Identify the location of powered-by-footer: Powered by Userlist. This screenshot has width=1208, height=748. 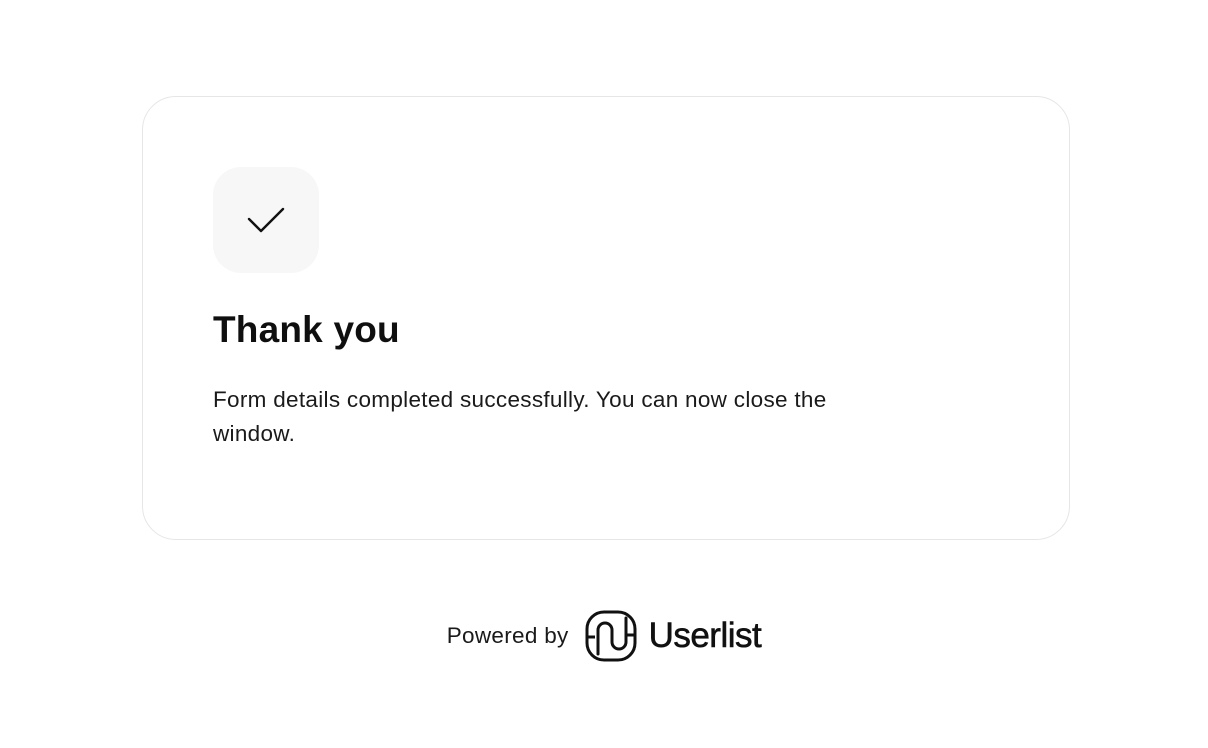
(604, 636).